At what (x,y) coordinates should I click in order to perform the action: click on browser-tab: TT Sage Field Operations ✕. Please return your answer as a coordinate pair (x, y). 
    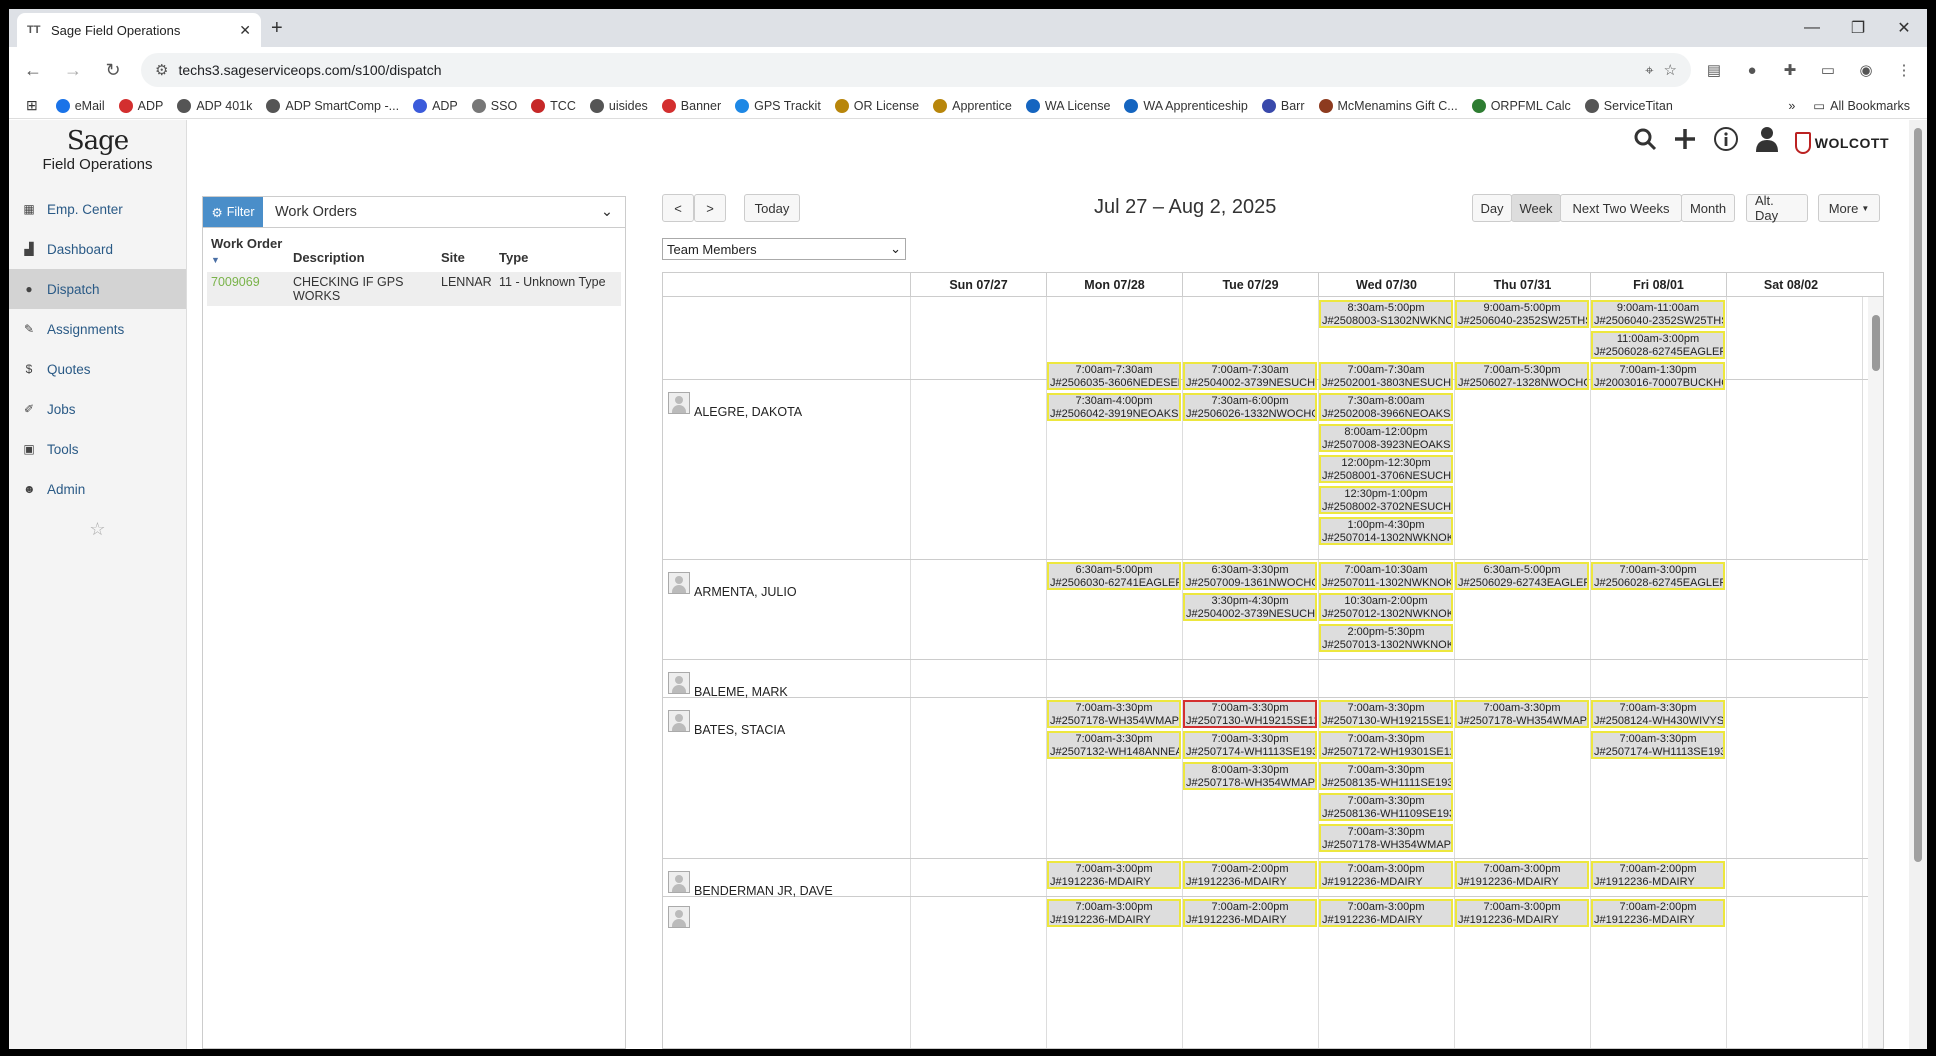
    Looking at the image, I should click on (139, 30).